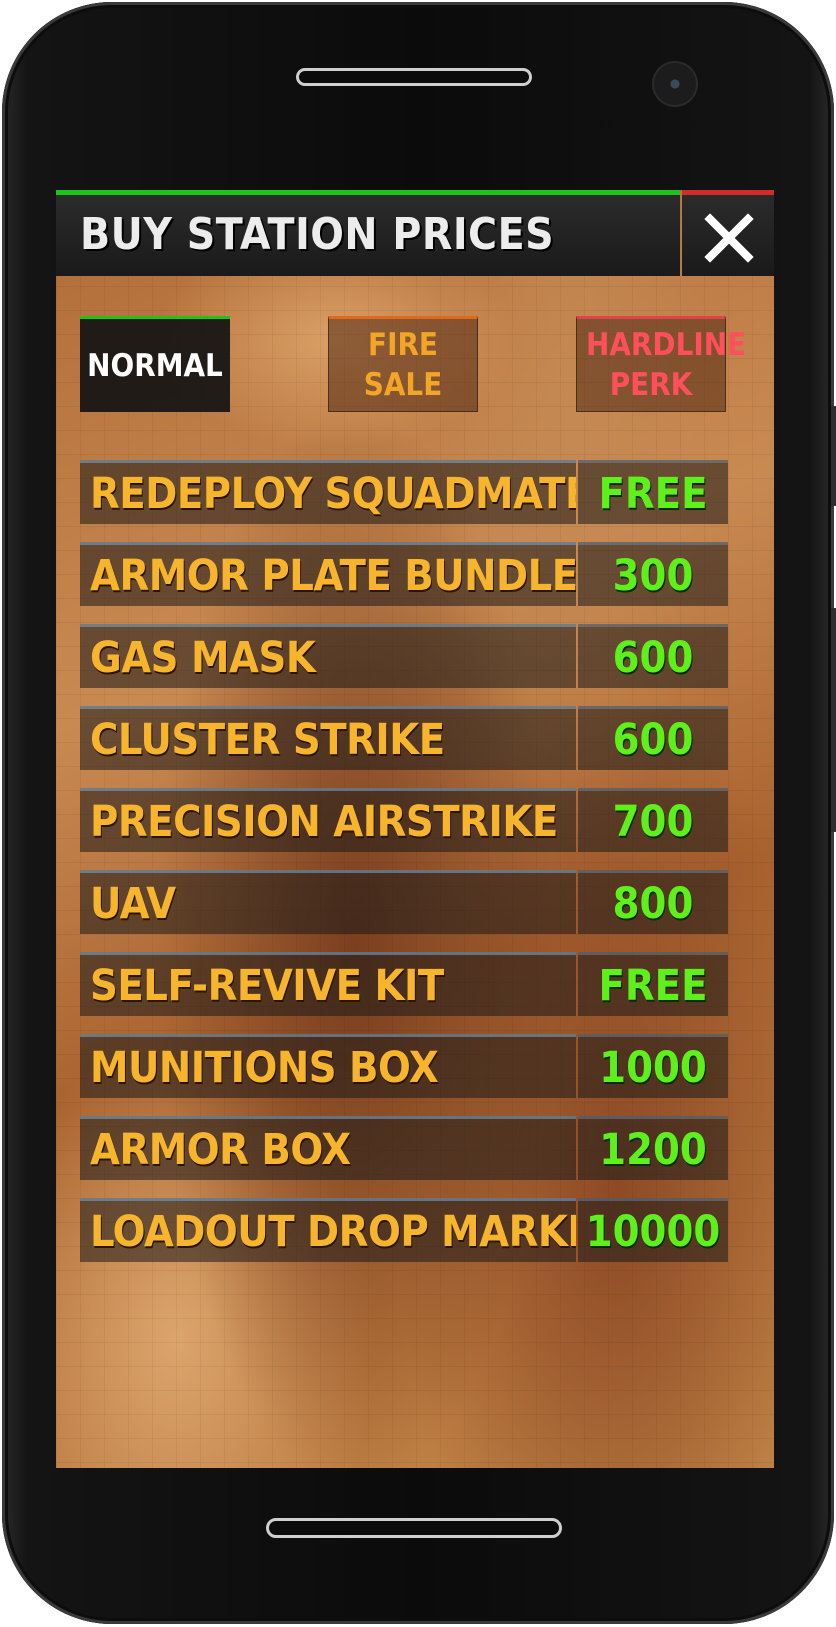 The image size is (836, 1627). I want to click on tab-fire-sale: FIRE SALE, so click(403, 364).